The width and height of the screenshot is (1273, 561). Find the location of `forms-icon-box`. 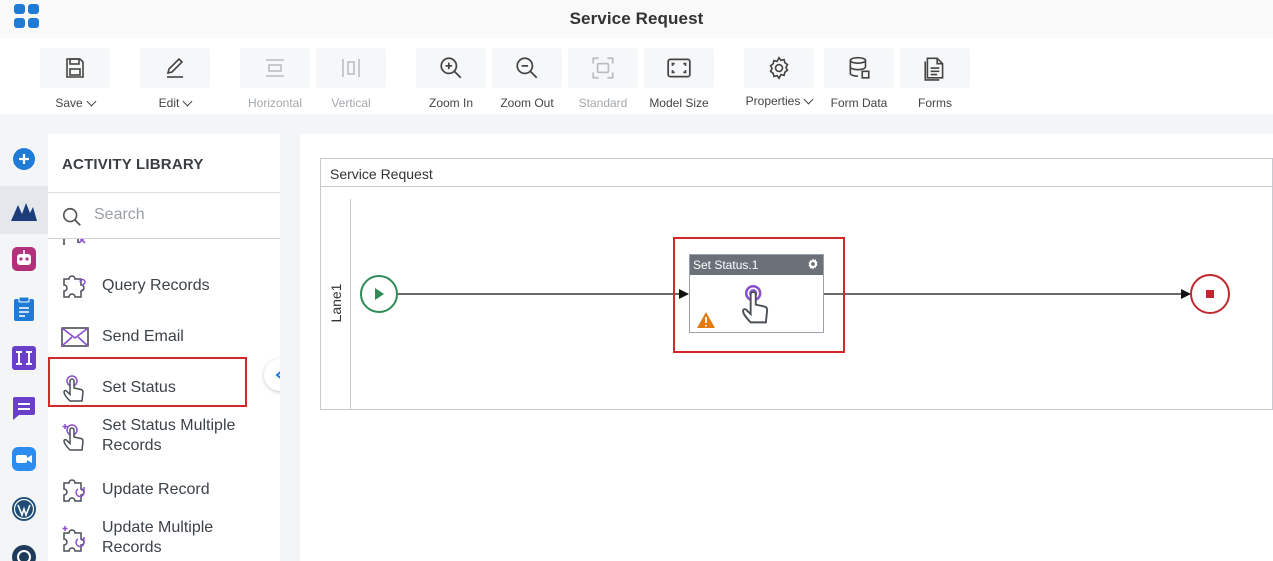

forms-icon-box is located at coordinates (935, 68).